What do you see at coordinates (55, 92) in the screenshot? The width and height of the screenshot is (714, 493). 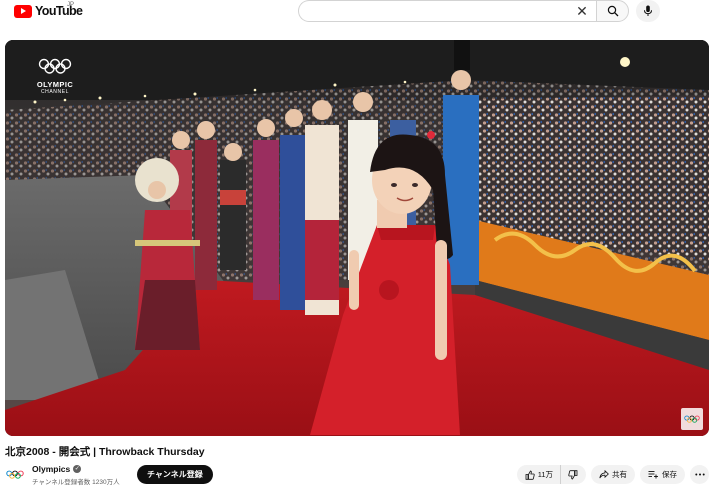 I see `watermark-line2: CHANNEL` at bounding box center [55, 92].